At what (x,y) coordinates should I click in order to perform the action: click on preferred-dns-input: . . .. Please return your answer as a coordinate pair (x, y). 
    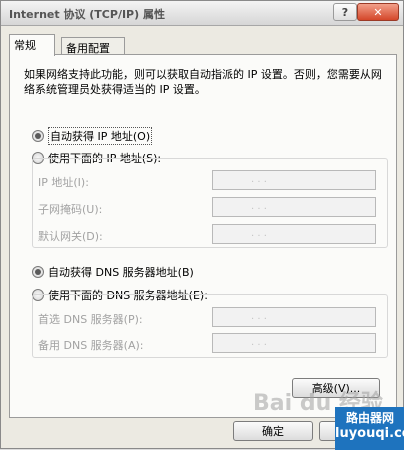
    Looking at the image, I should click on (294, 317).